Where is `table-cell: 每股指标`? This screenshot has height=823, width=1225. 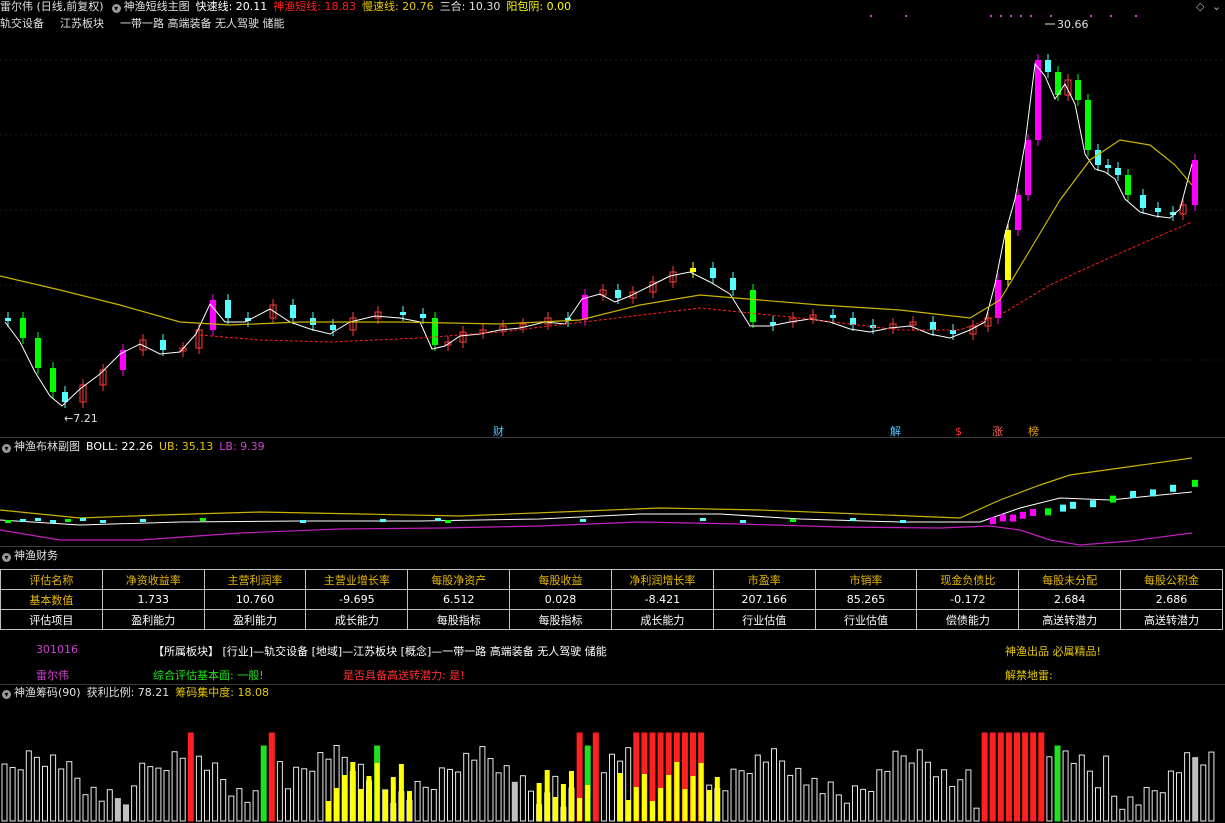
table-cell: 每股指标 is located at coordinates (459, 619).